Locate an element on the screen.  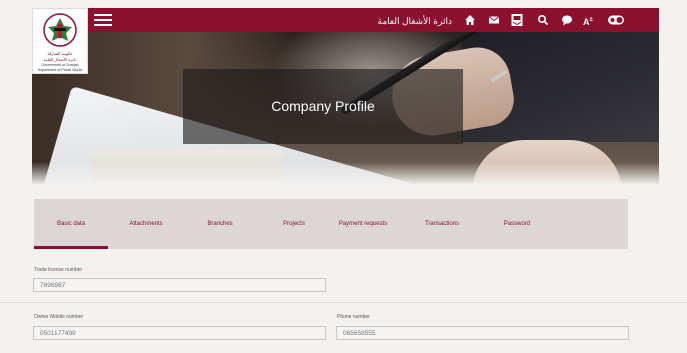
hero-fade is located at coordinates (345, 173).